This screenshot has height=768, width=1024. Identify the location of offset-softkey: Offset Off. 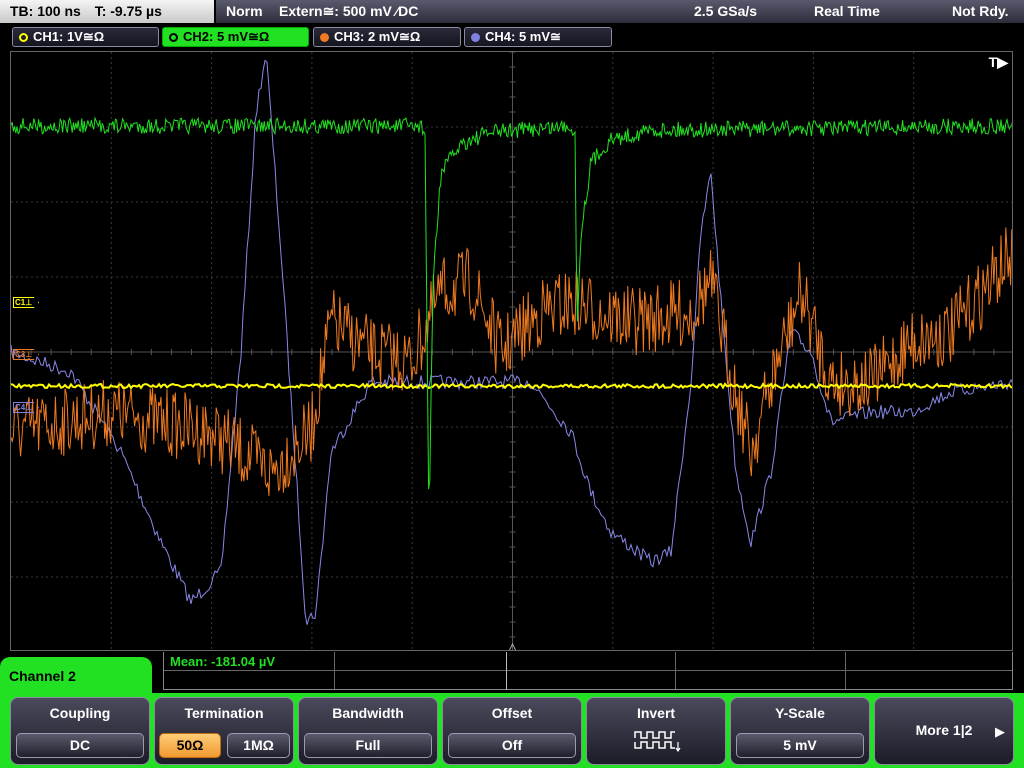
(512, 731).